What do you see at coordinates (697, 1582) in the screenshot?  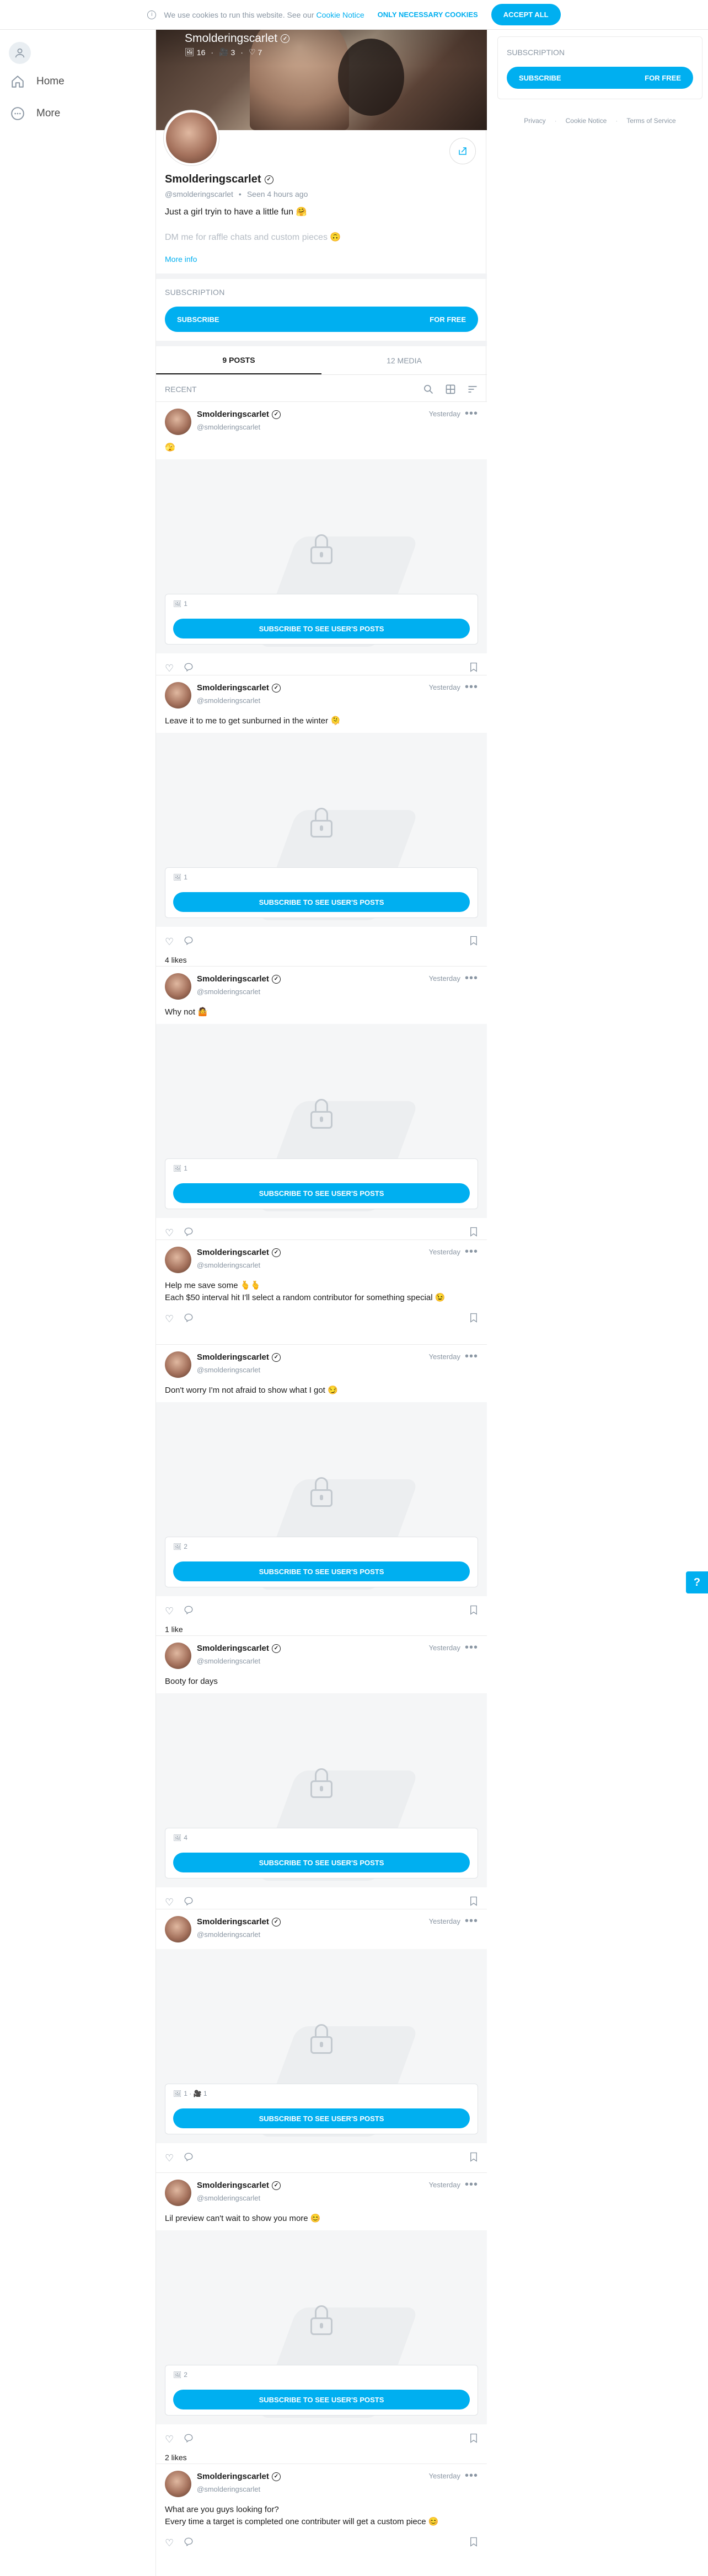 I see `help-button: ?` at bounding box center [697, 1582].